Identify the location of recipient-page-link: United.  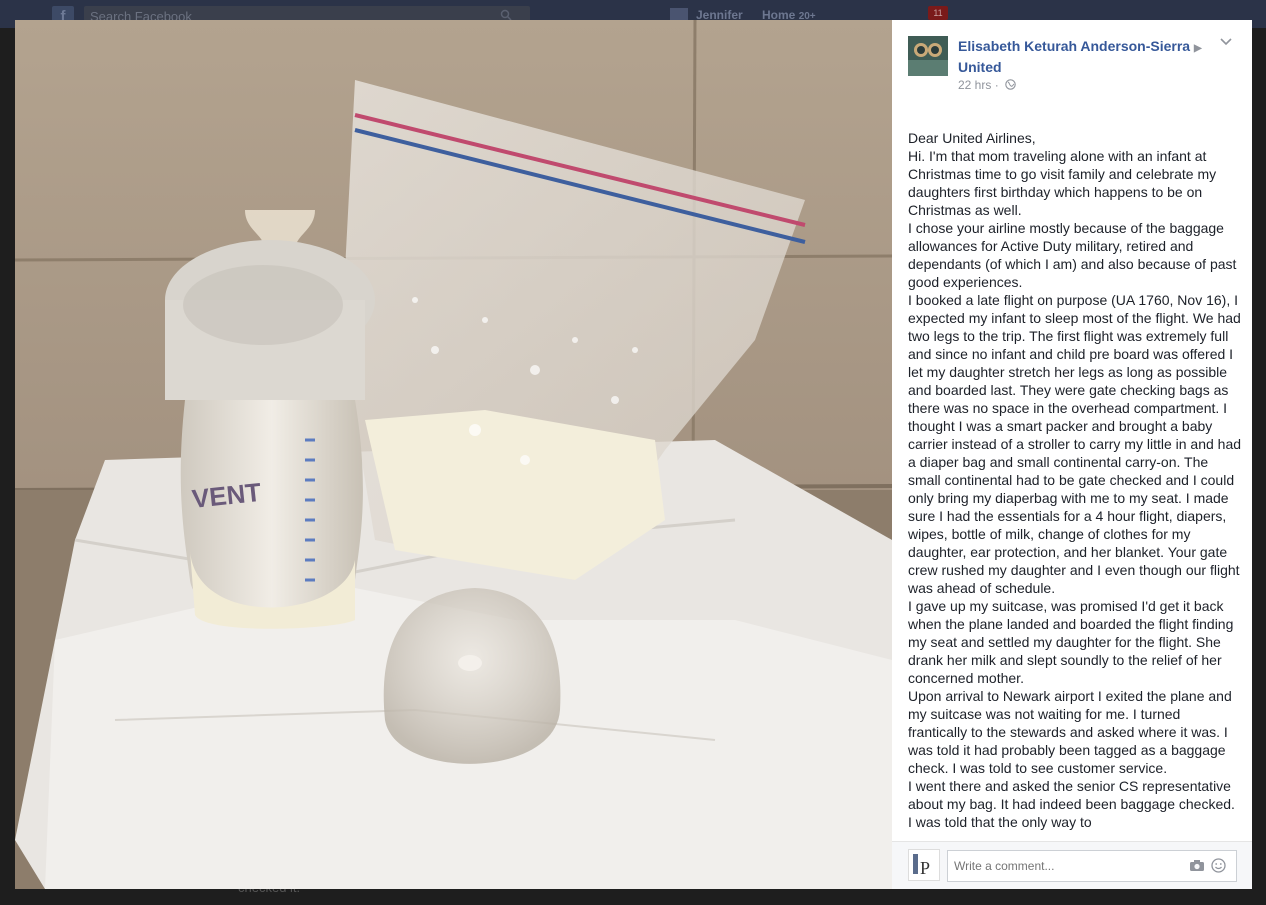
(980, 67).